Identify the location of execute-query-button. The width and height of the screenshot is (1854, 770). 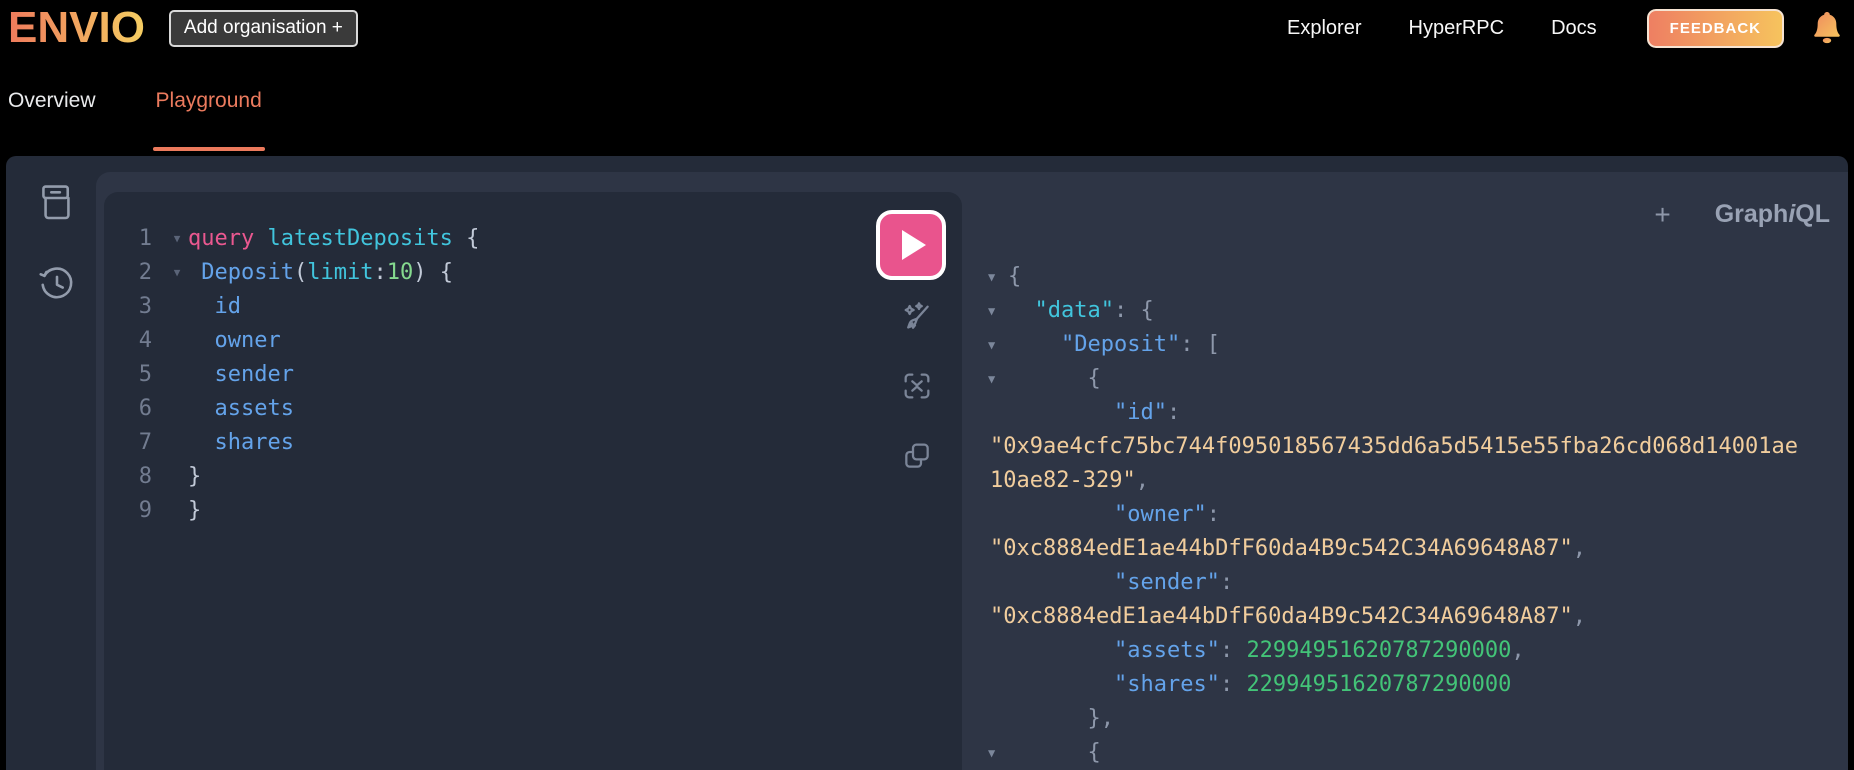
(911, 245).